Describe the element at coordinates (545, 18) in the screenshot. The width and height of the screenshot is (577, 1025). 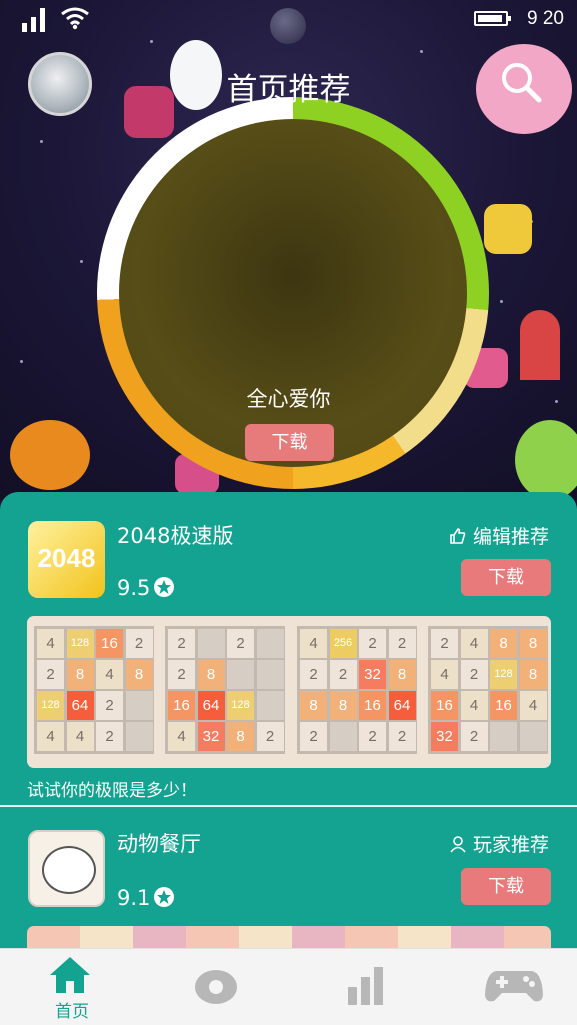
I see `status-time: 9 20` at that location.